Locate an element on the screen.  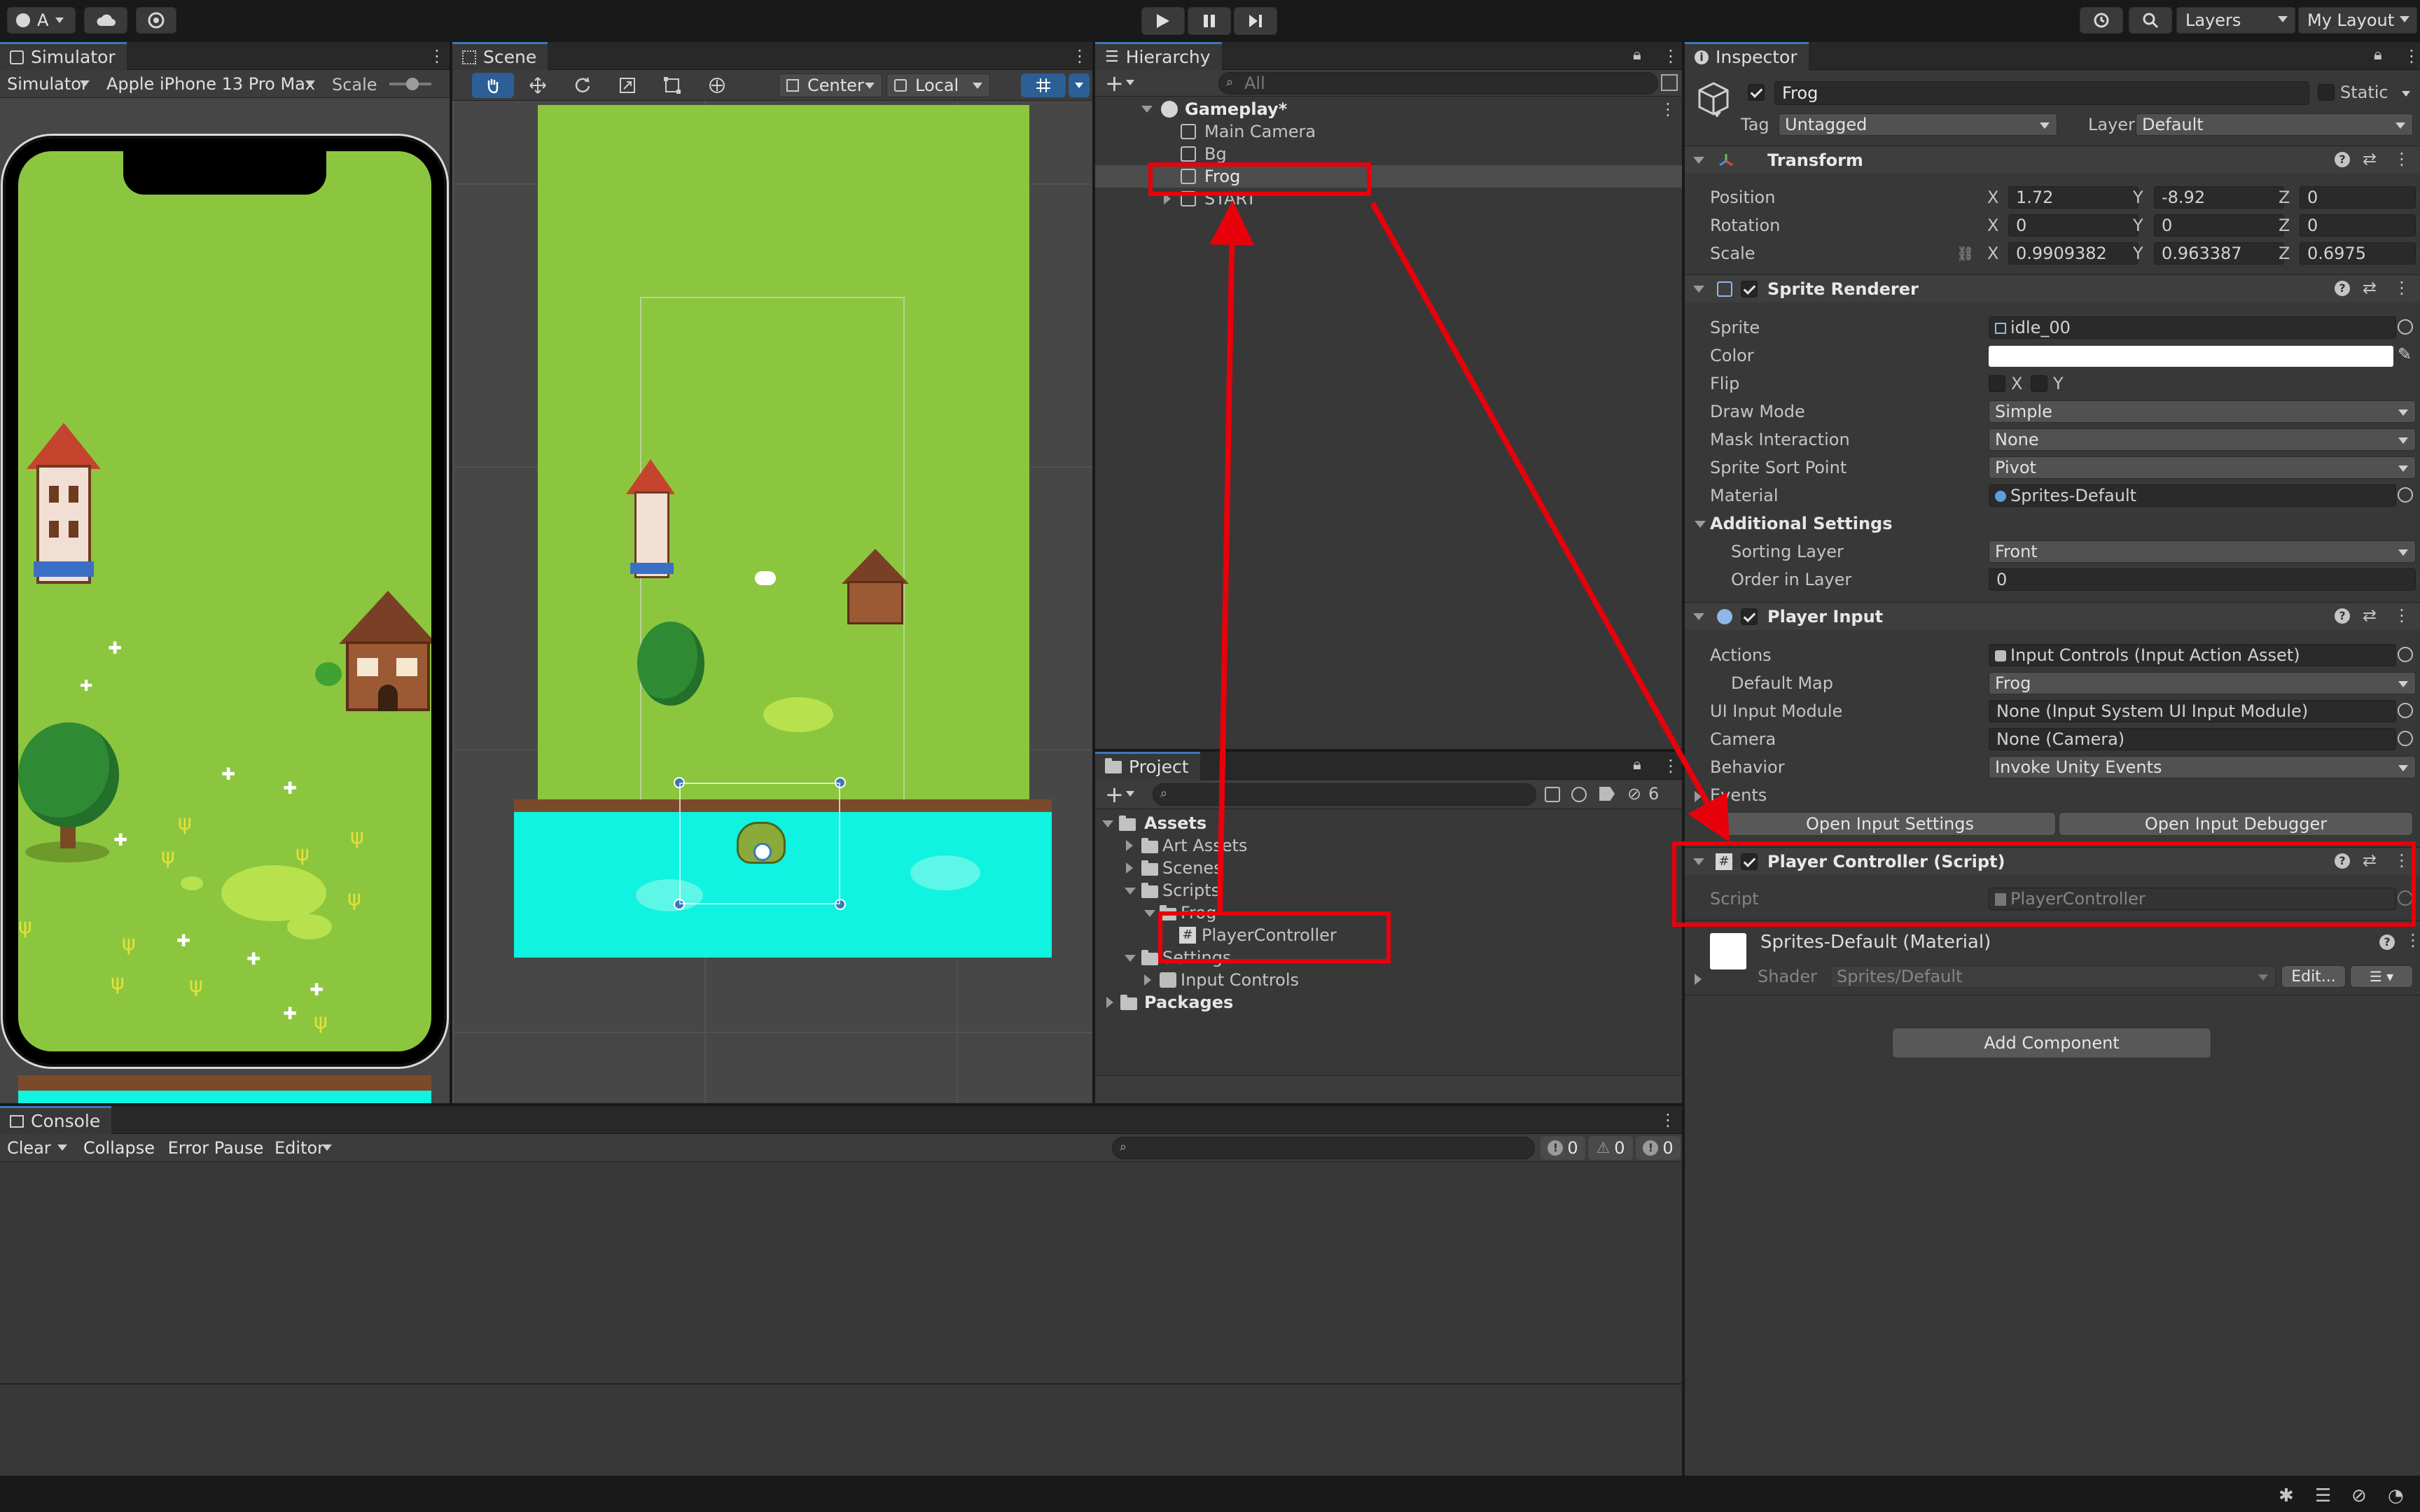
arrow-hierarchy-to-inspector is located at coordinates (1550, 522).